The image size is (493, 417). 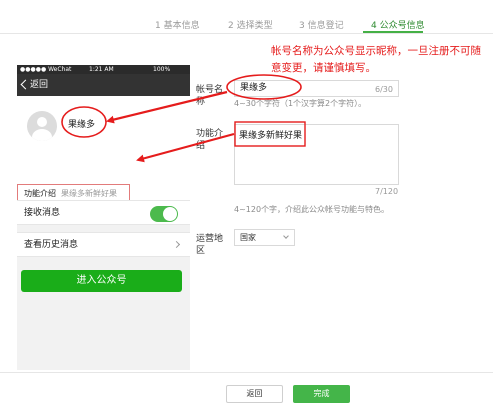 I want to click on receive-messages-row: 接收消息, so click(x=103, y=212).